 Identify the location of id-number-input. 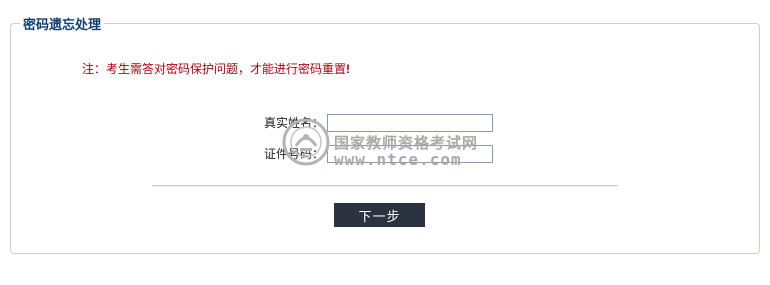
(410, 154).